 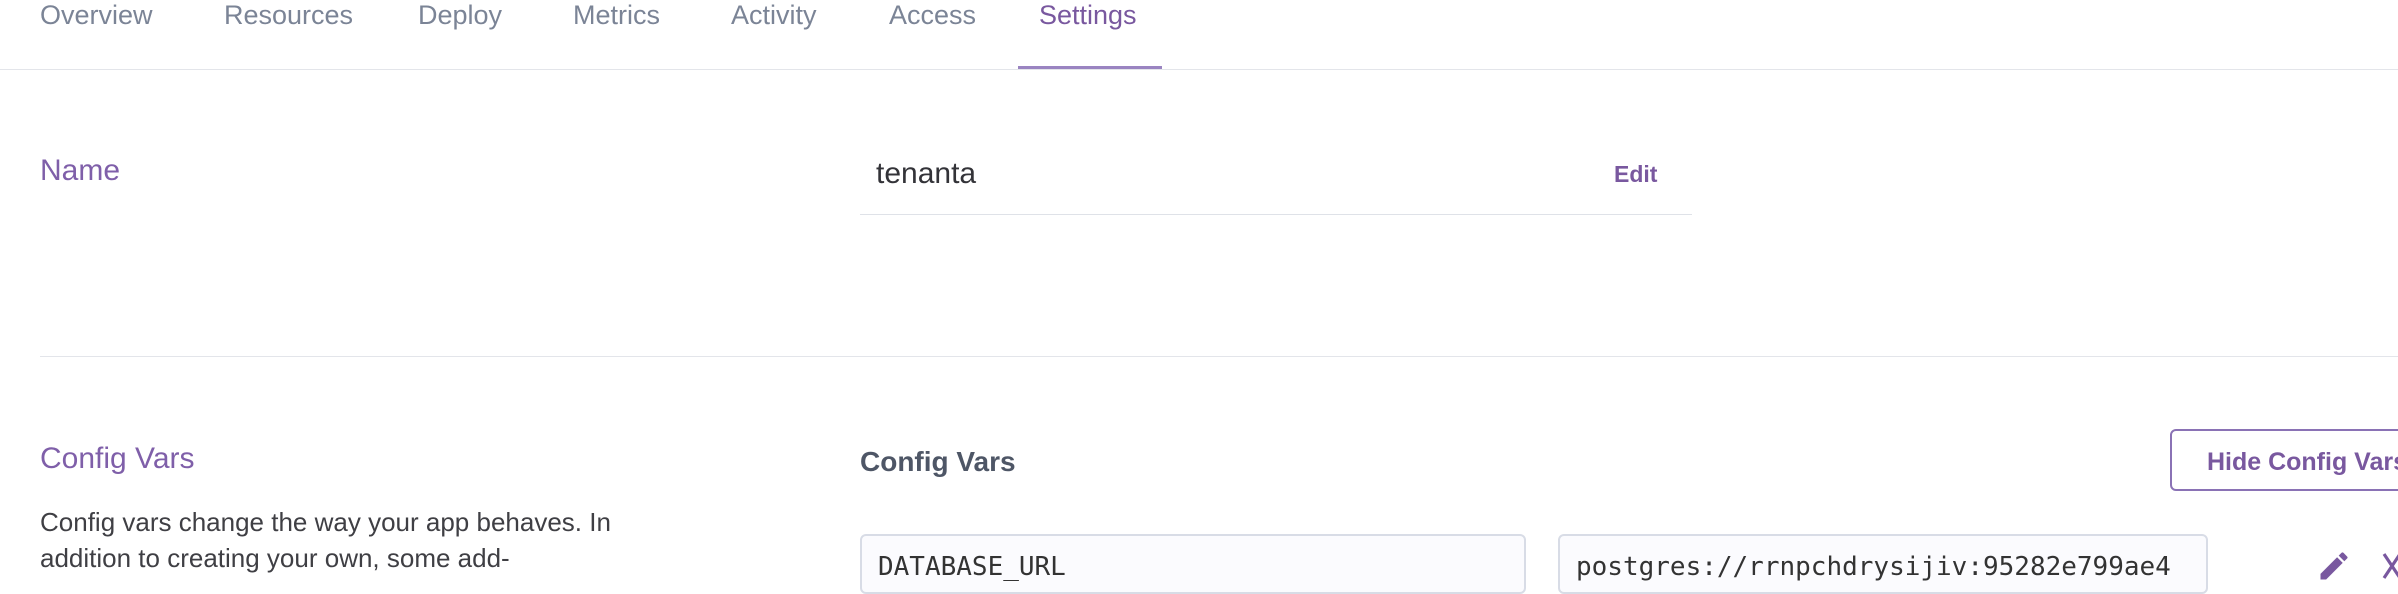 What do you see at coordinates (616, 15) in the screenshot?
I see `tab-metrics: Metrics` at bounding box center [616, 15].